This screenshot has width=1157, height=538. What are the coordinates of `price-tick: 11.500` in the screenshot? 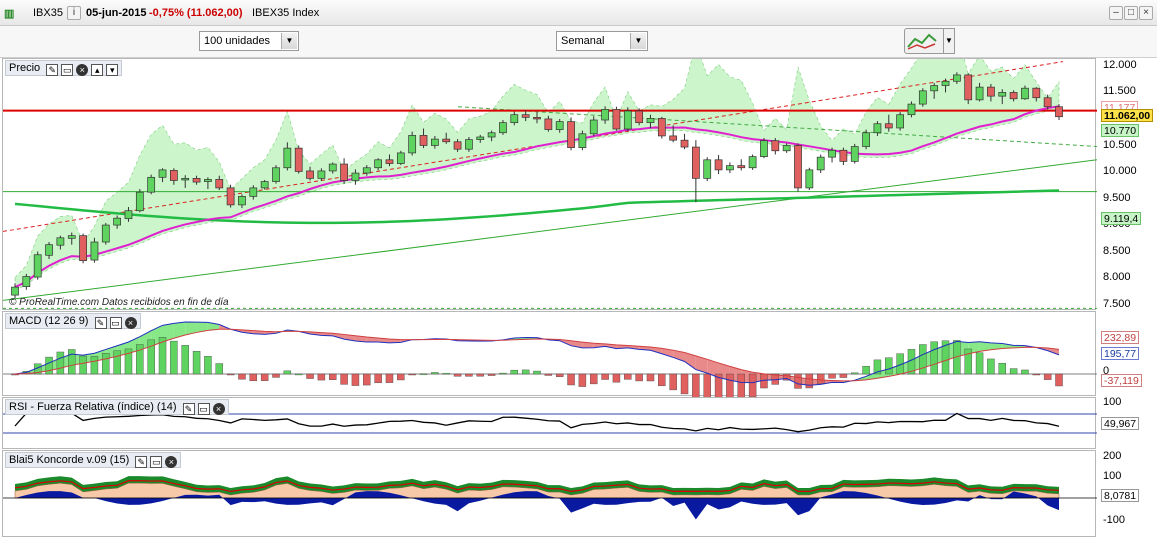 It's located at (1119, 91).